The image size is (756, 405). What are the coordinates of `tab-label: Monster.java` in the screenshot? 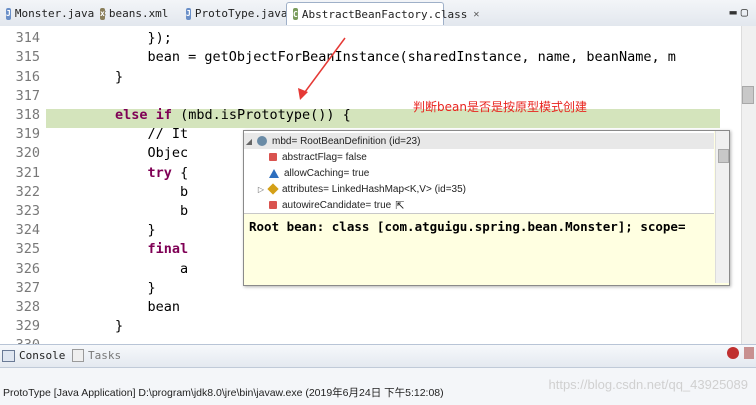 It's located at (54, 13).